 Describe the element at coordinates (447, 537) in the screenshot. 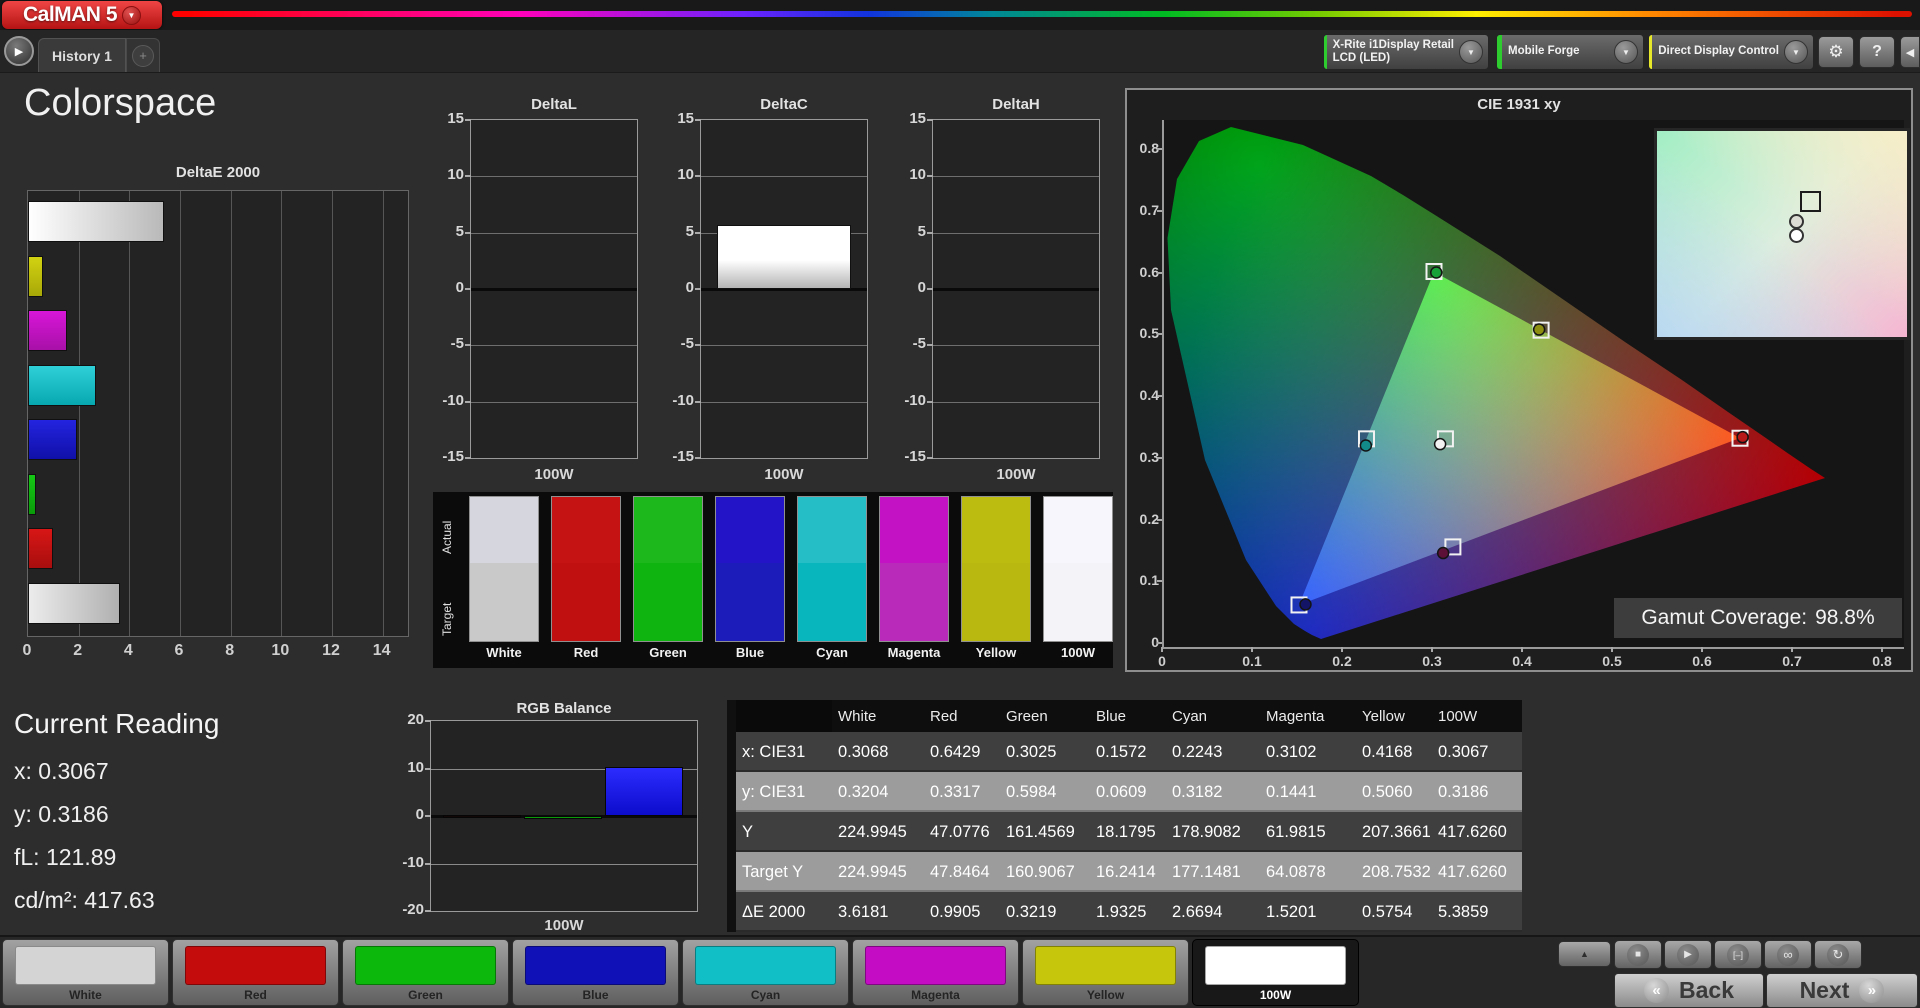

I see `actual-label: Actual` at that location.